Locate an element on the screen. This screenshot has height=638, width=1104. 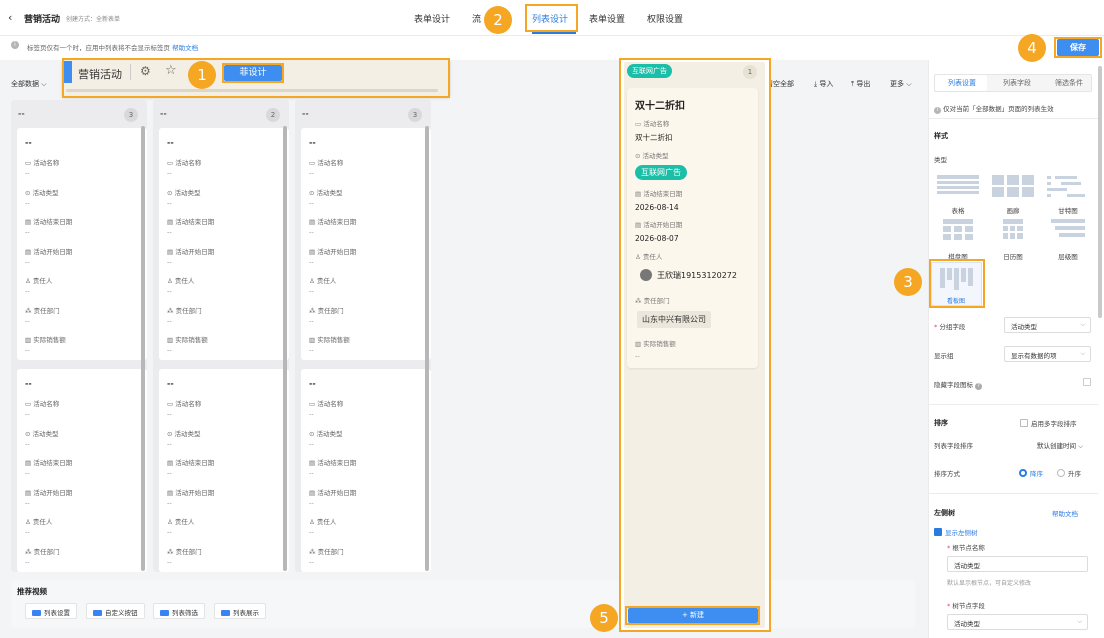
help-link: 帮助文档 is located at coordinates (185, 48).